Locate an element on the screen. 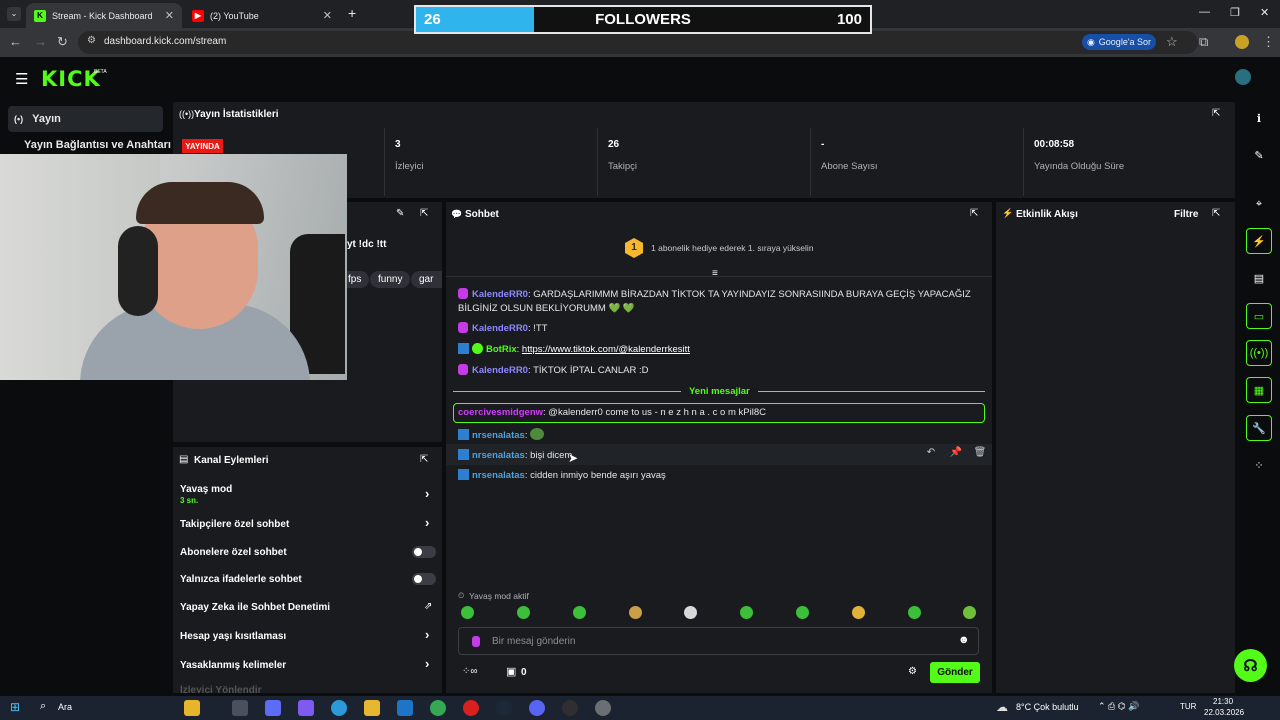 Image resolution: width=1280 pixels, height=720 pixels. hamburger-menu-icon: ☰ is located at coordinates (21, 79).